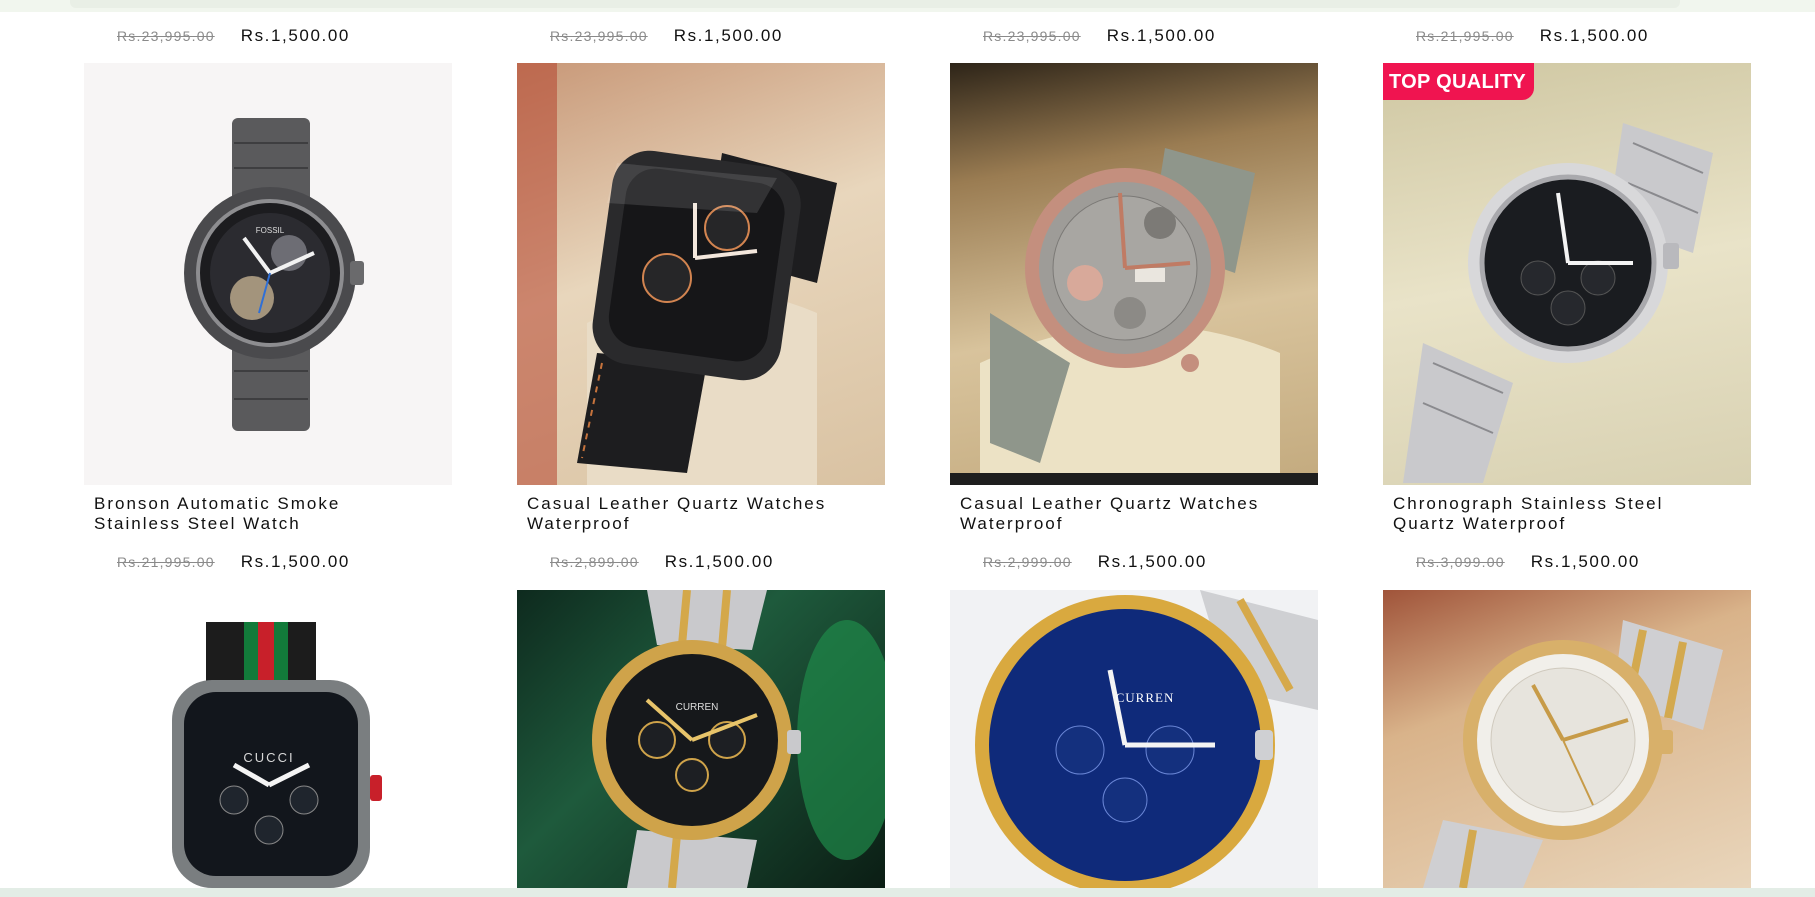 This screenshot has width=1815, height=897. I want to click on price-cell: Rs.2,999.00 Rs.1,500.00, so click(1095, 562).